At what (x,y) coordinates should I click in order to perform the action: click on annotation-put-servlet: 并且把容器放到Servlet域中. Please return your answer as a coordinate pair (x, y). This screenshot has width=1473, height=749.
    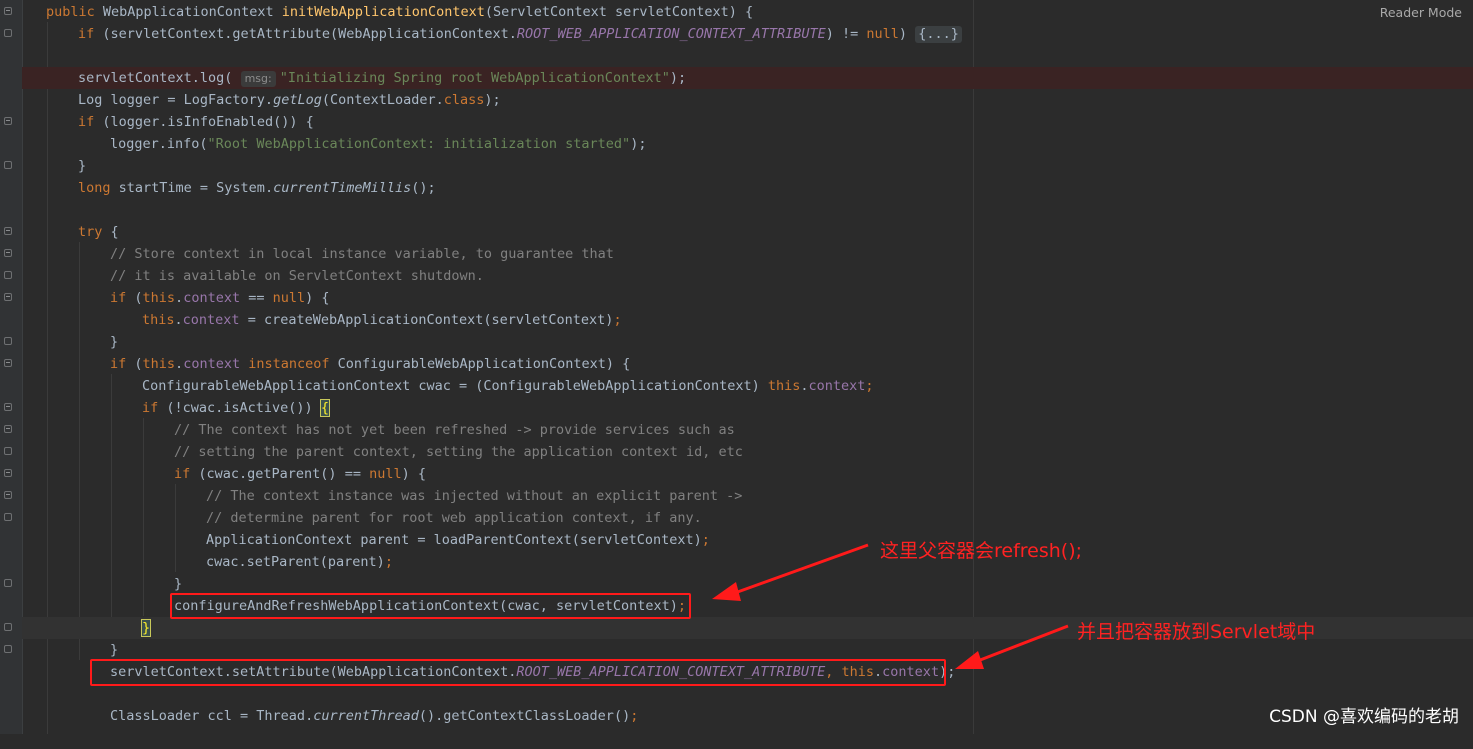
    Looking at the image, I should click on (1196, 632).